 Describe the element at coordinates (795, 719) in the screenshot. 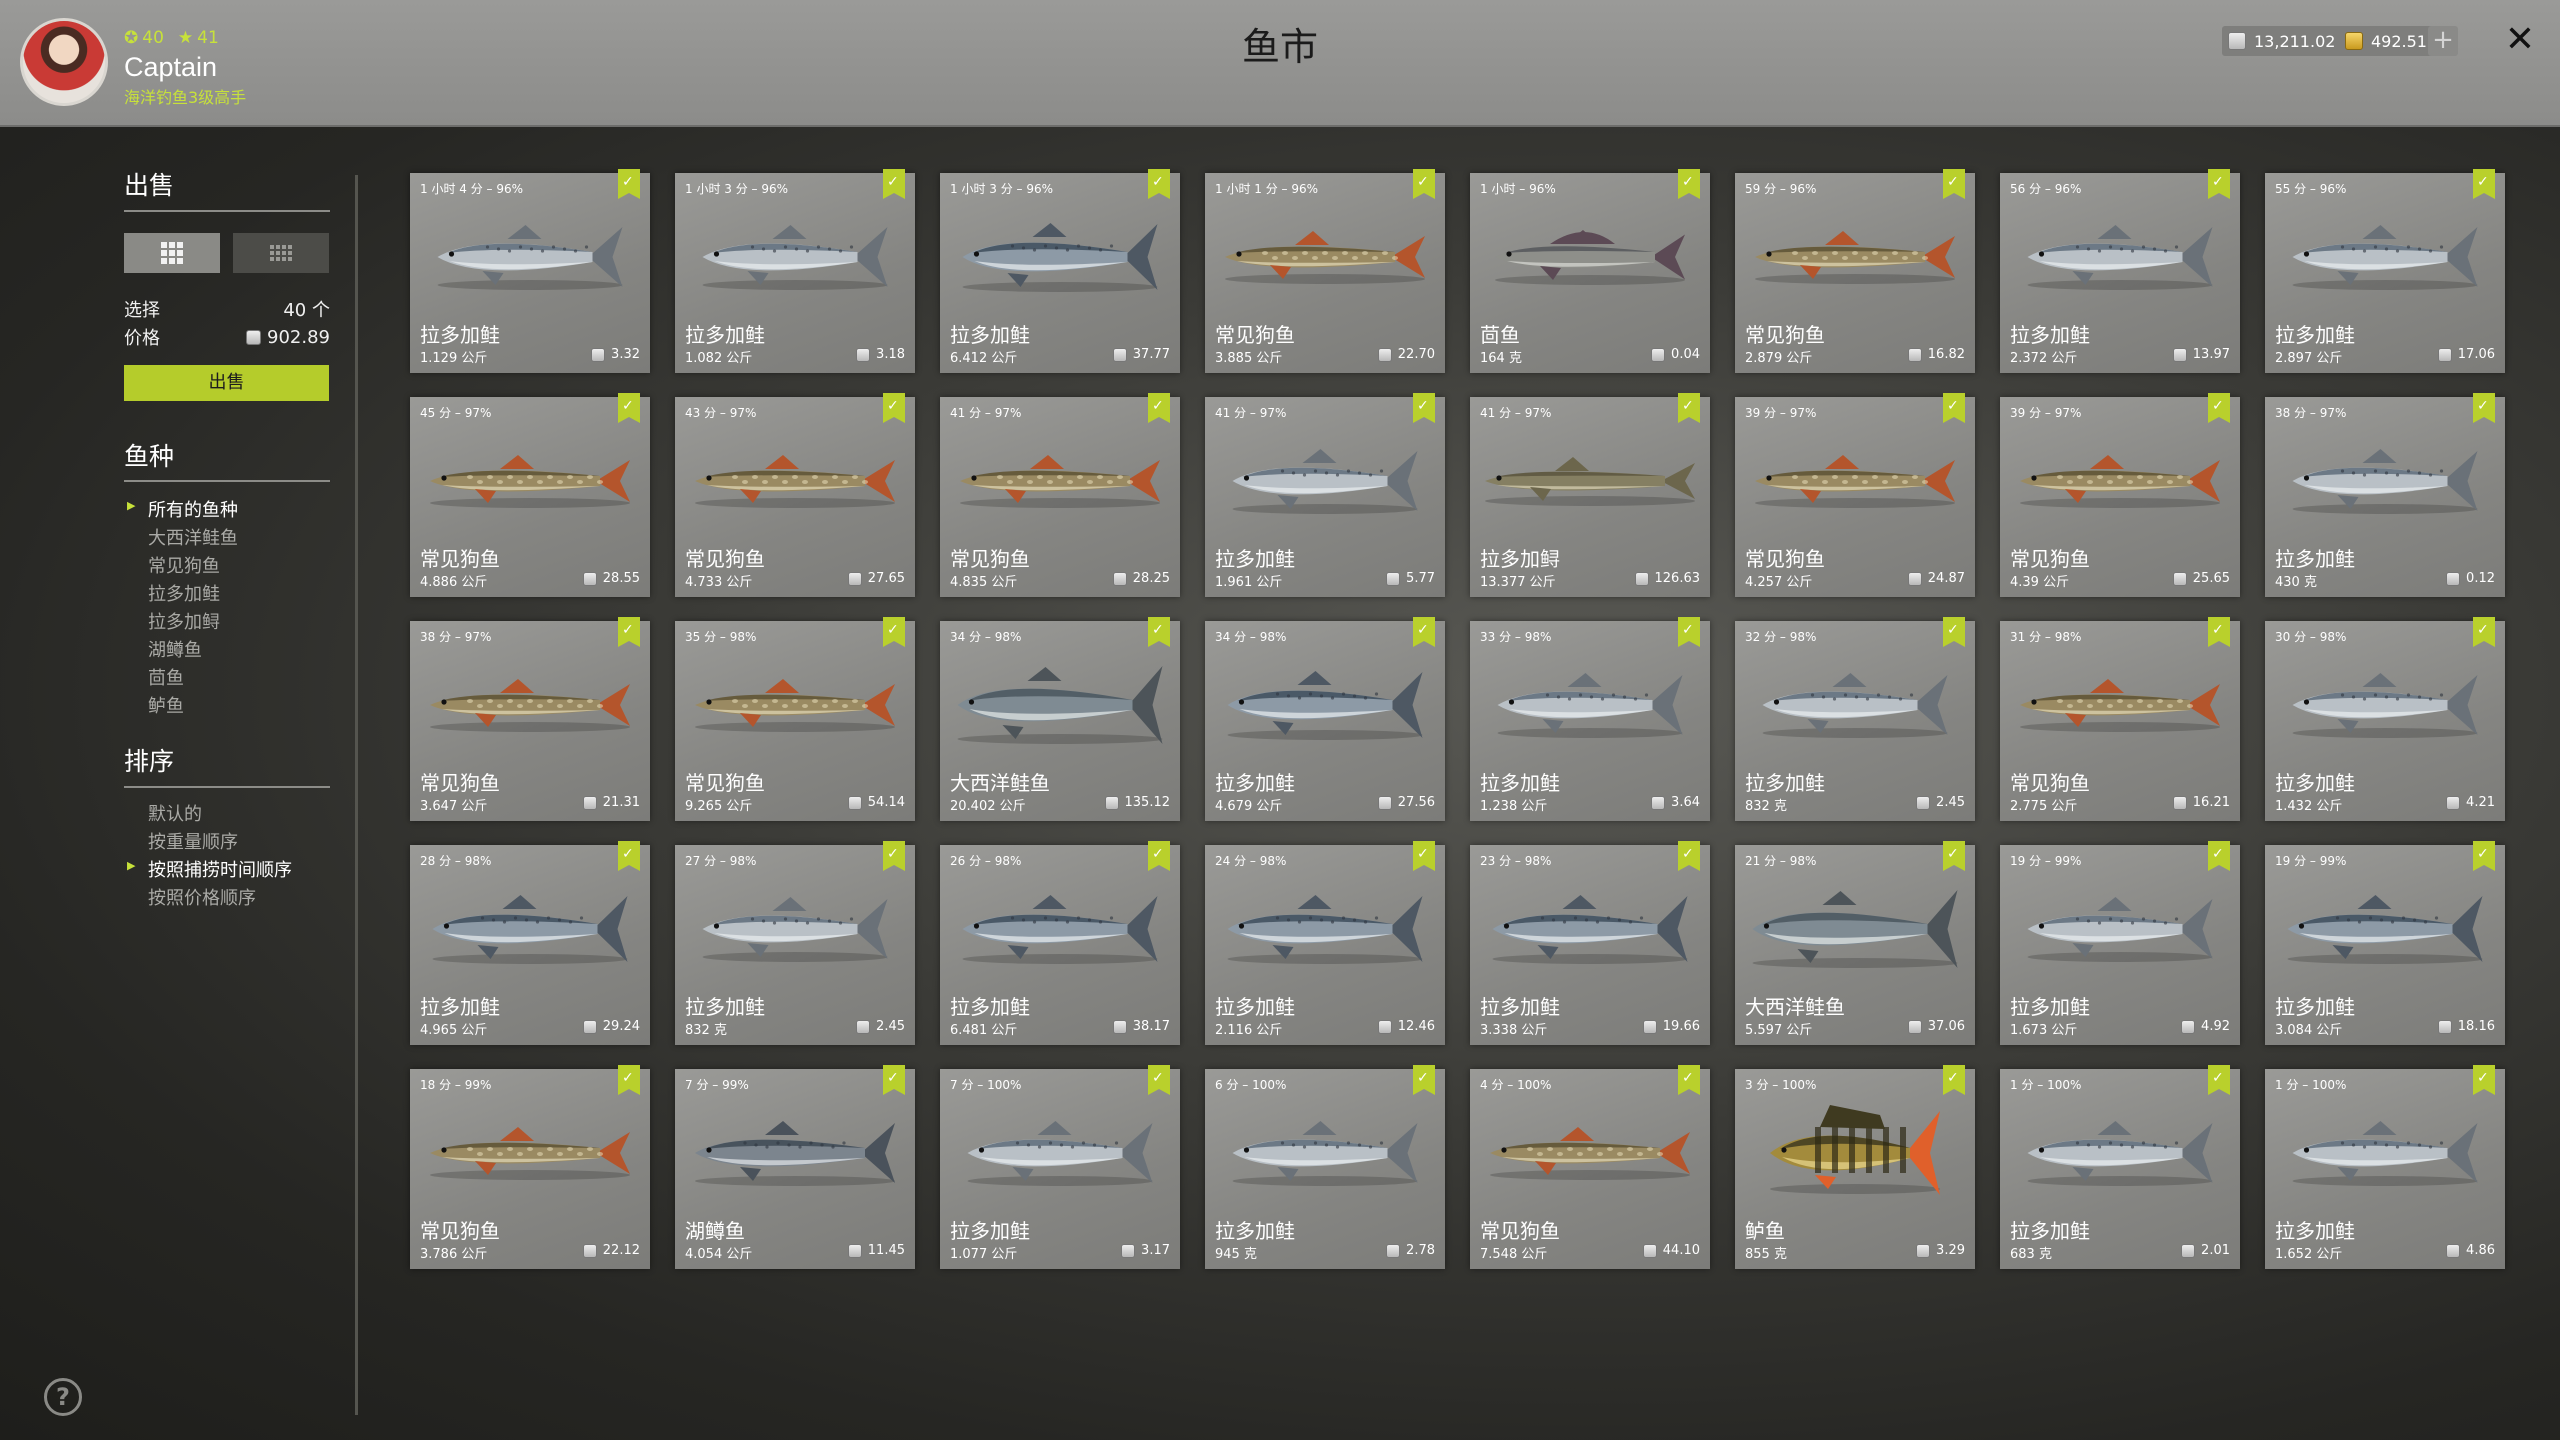

I see `fish-card: 35 分 – 98% 常见狗鱼 9.265 公斤 54.14` at that location.